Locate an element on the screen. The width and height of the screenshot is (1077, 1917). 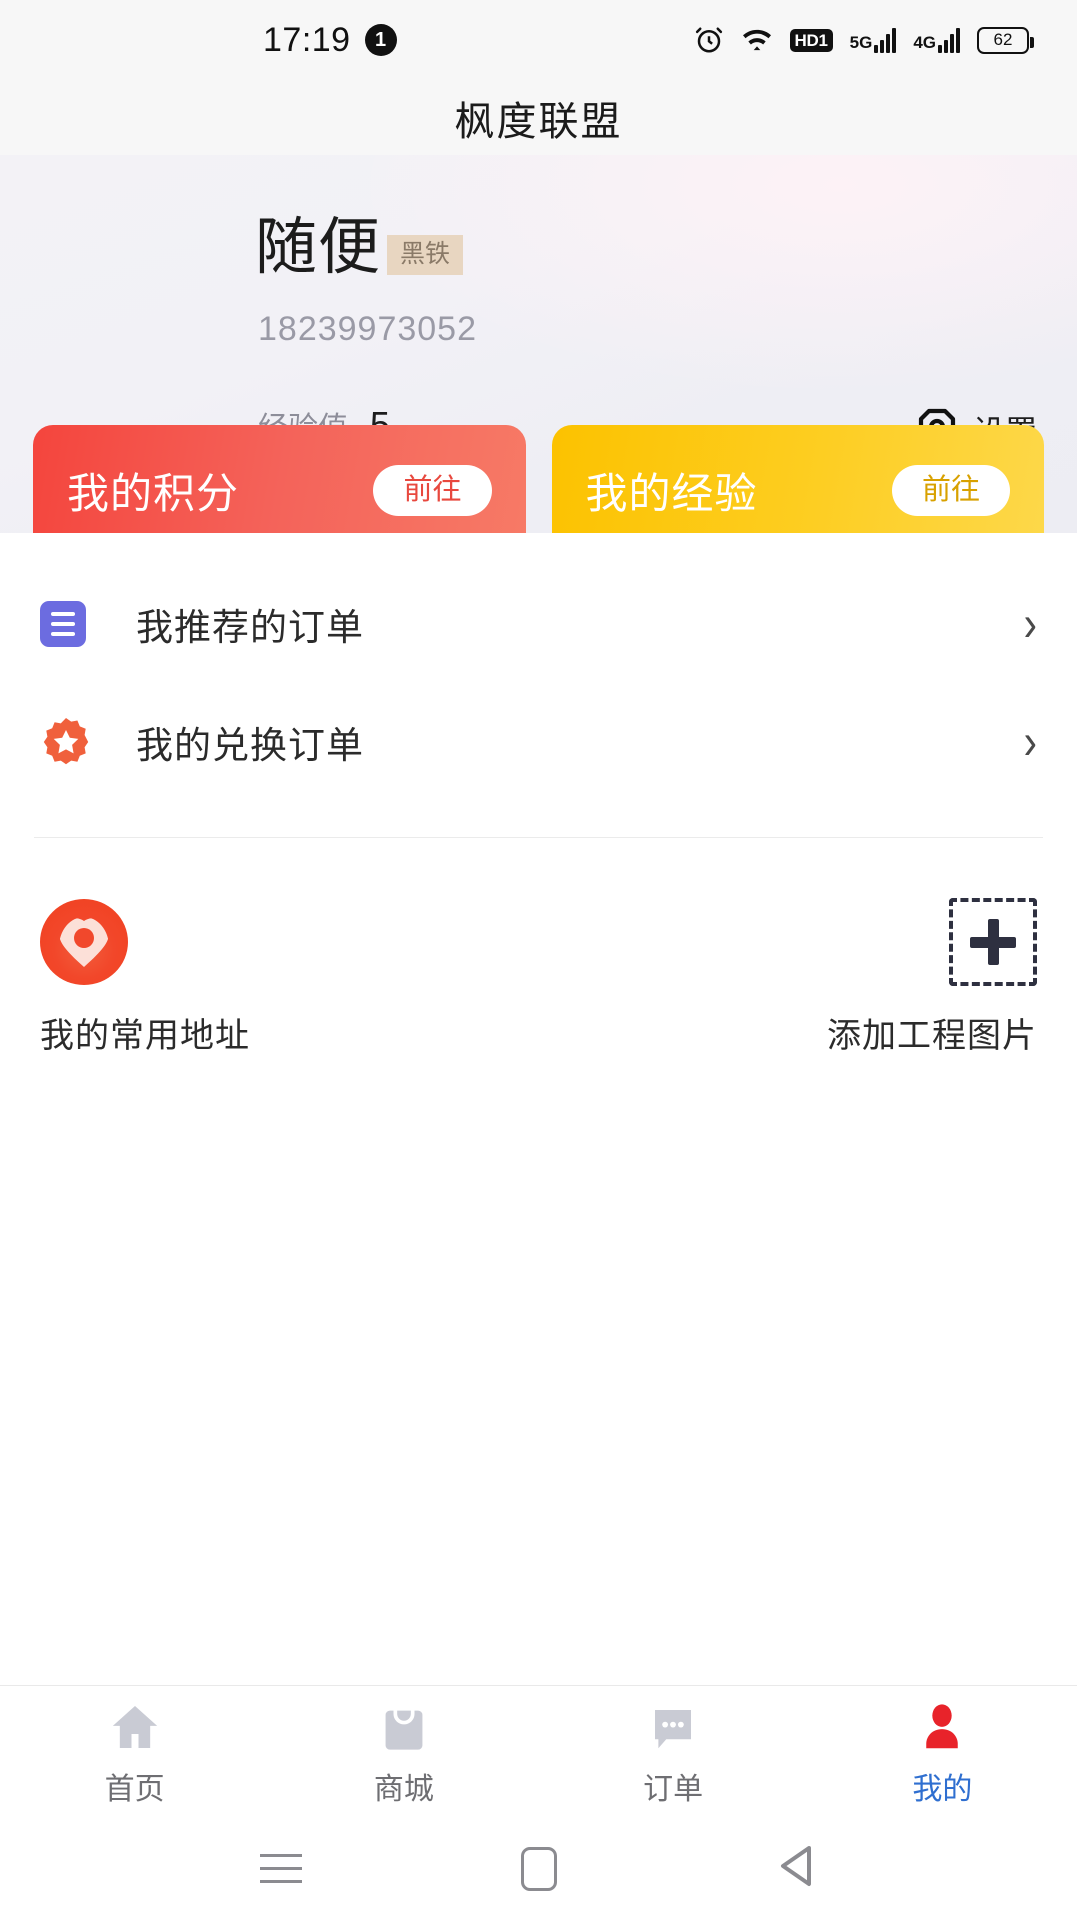
signal-5g-icon: 5G is located at coordinates (873, 40).